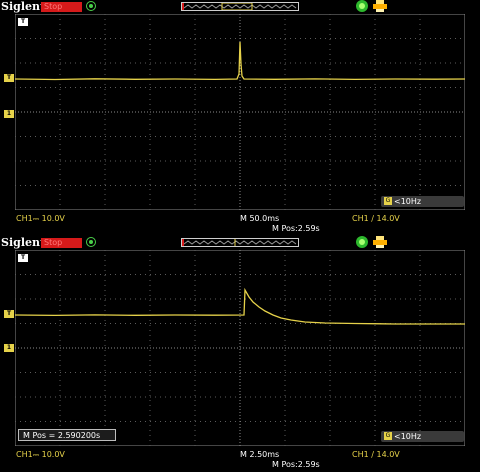 Image resolution: width=480 pixels, height=472 pixels. What do you see at coordinates (260, 454) in the screenshot?
I see `timebase: M 2.50ms` at bounding box center [260, 454].